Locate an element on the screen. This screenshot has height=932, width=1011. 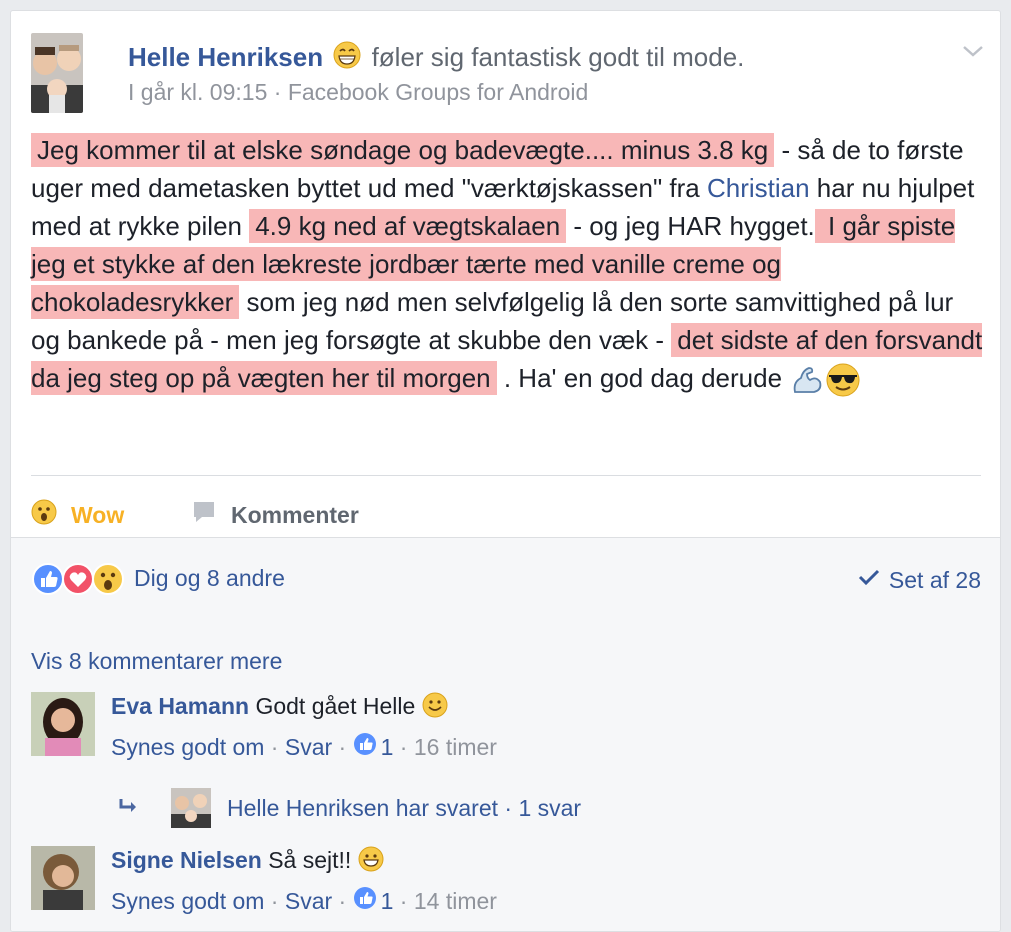
comment-text: Eva Hamann Godt gået Helle is located at coordinates (279, 708).